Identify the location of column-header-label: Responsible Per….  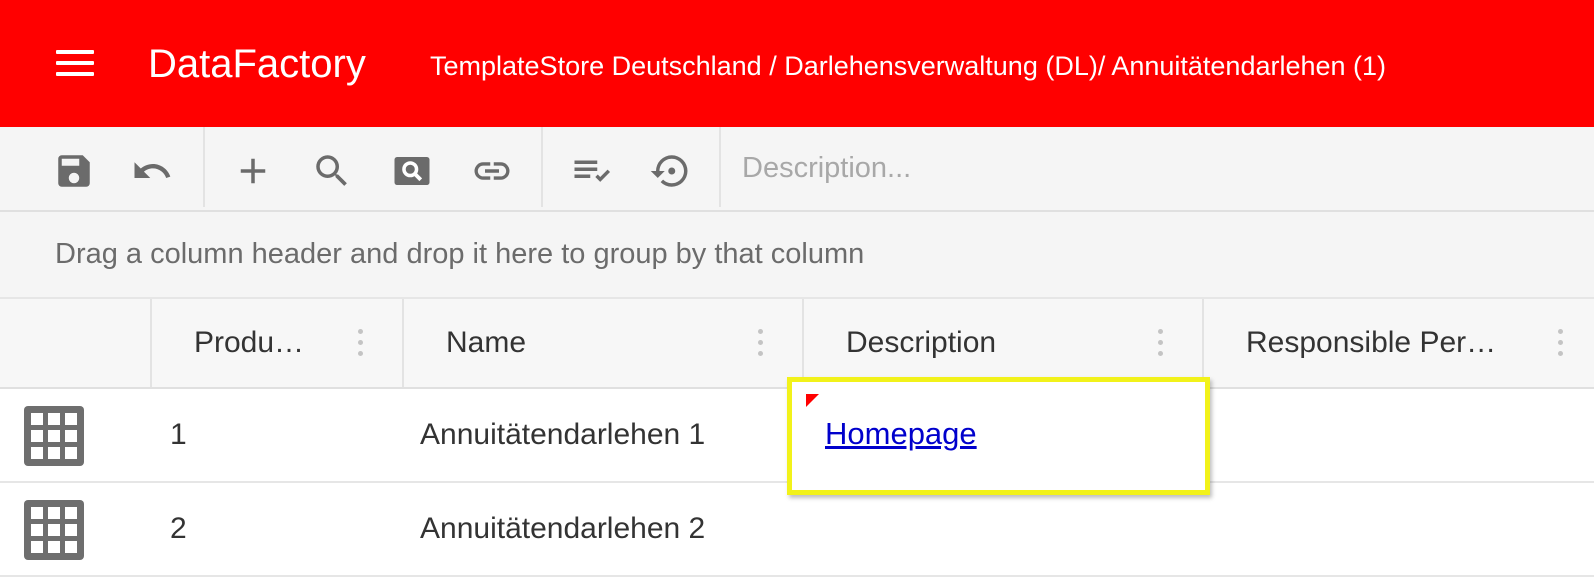
(1371, 342).